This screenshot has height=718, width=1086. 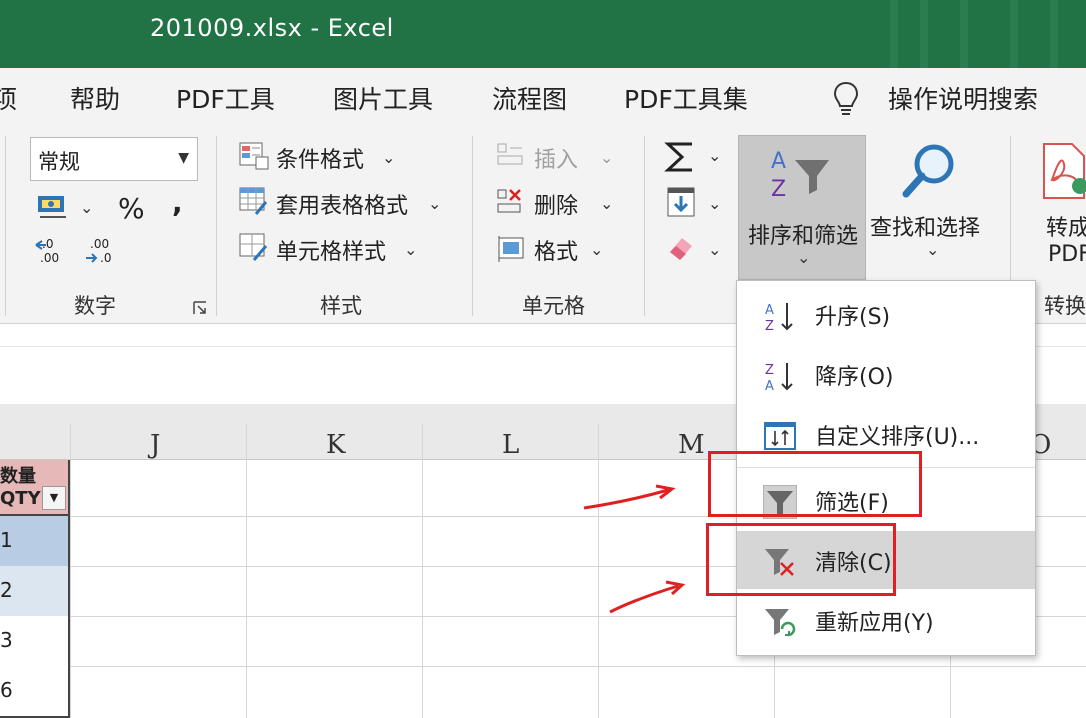 What do you see at coordinates (6, 640) in the screenshot?
I see `cell-value: 3` at bounding box center [6, 640].